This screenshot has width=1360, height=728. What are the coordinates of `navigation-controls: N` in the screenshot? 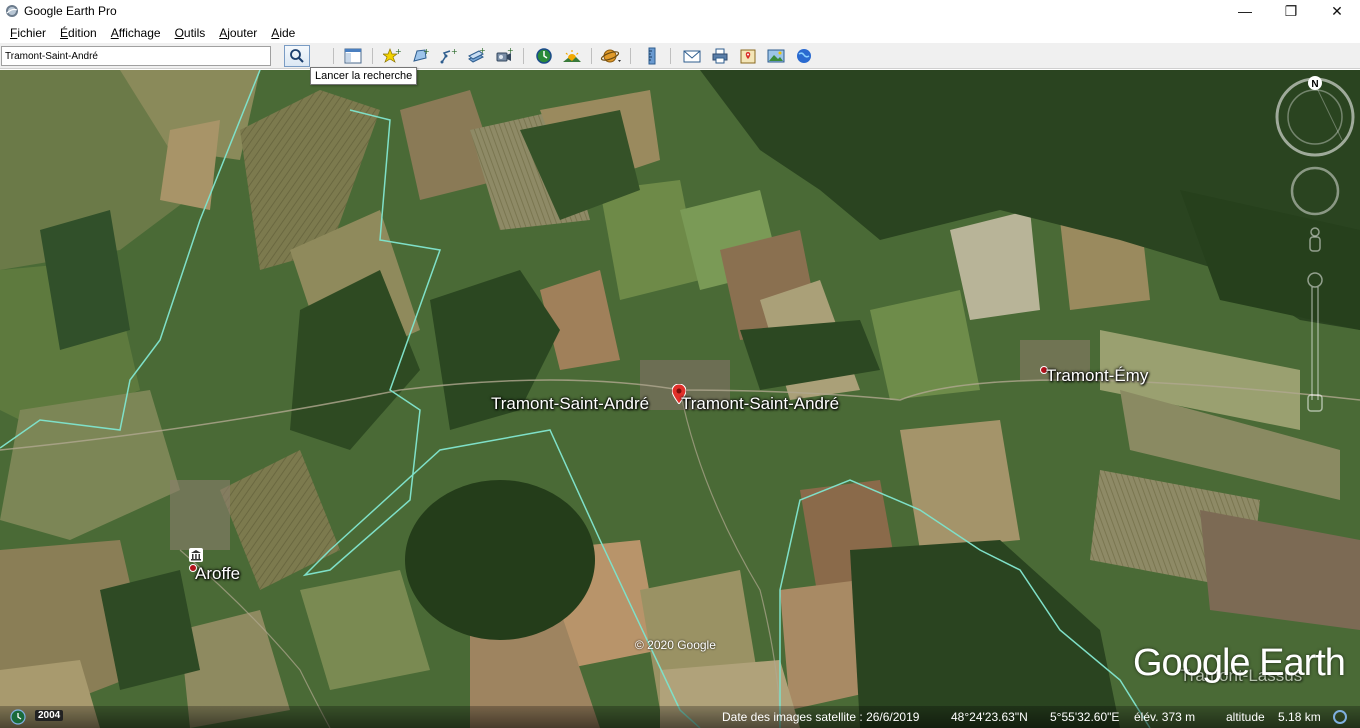 It's located at (1315, 244).